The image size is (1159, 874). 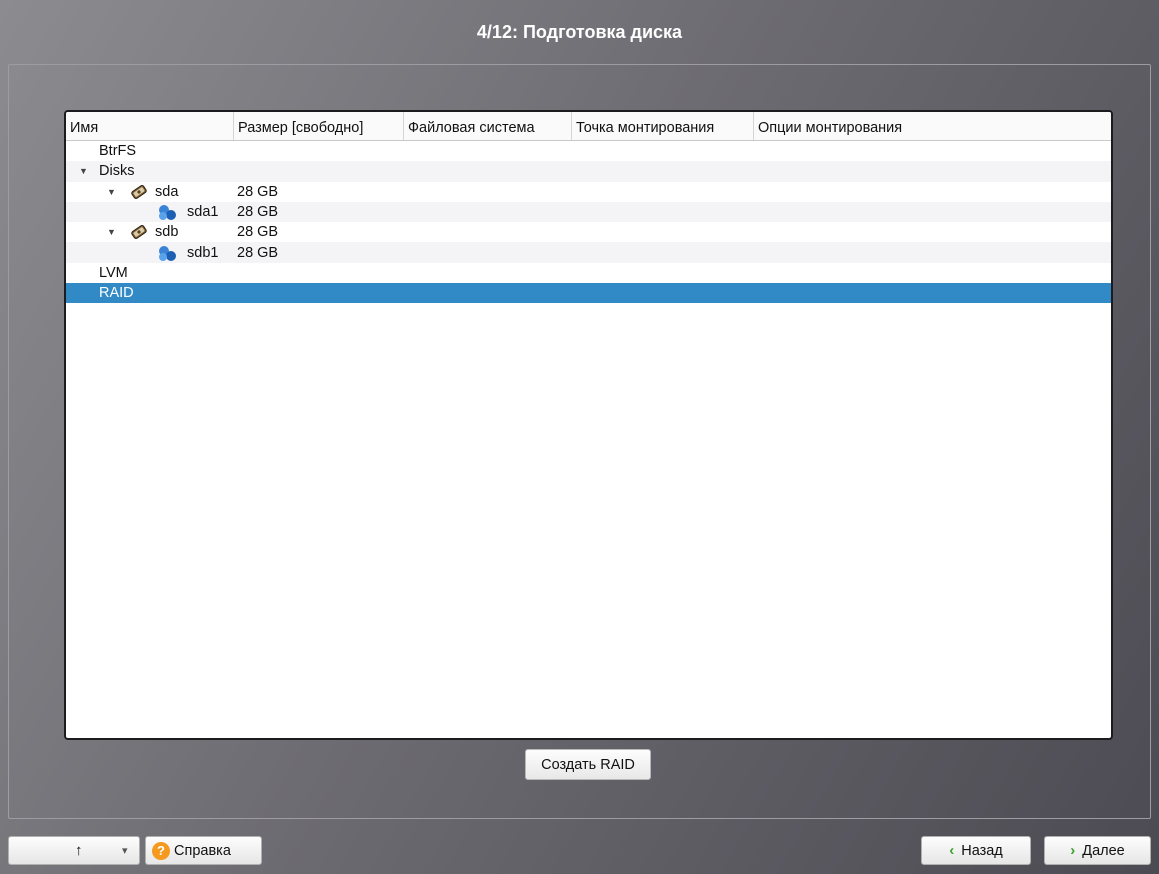 I want to click on back-button: ‹ Назад, so click(x=976, y=850).